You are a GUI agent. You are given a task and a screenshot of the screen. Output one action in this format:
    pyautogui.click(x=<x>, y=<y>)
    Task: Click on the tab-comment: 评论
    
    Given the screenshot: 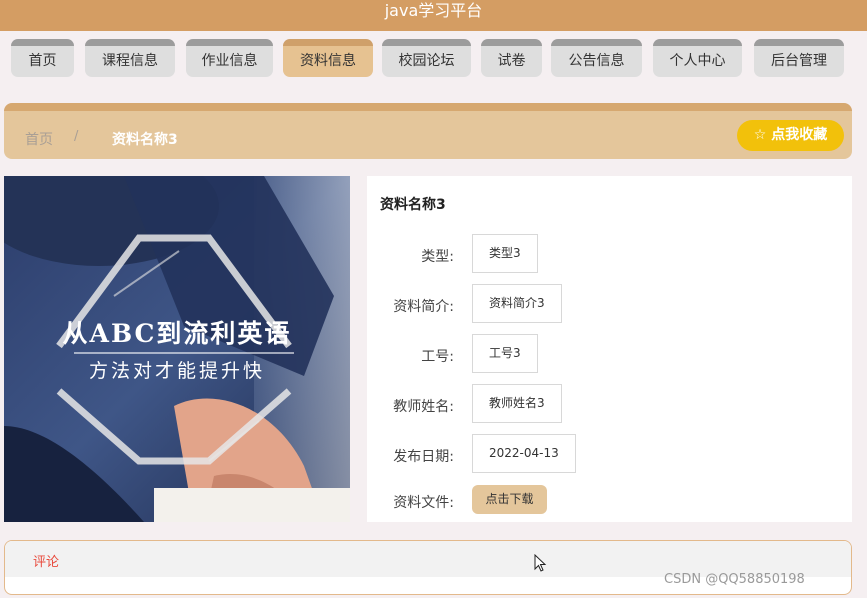 What is the action you would take?
    pyautogui.click(x=46, y=560)
    